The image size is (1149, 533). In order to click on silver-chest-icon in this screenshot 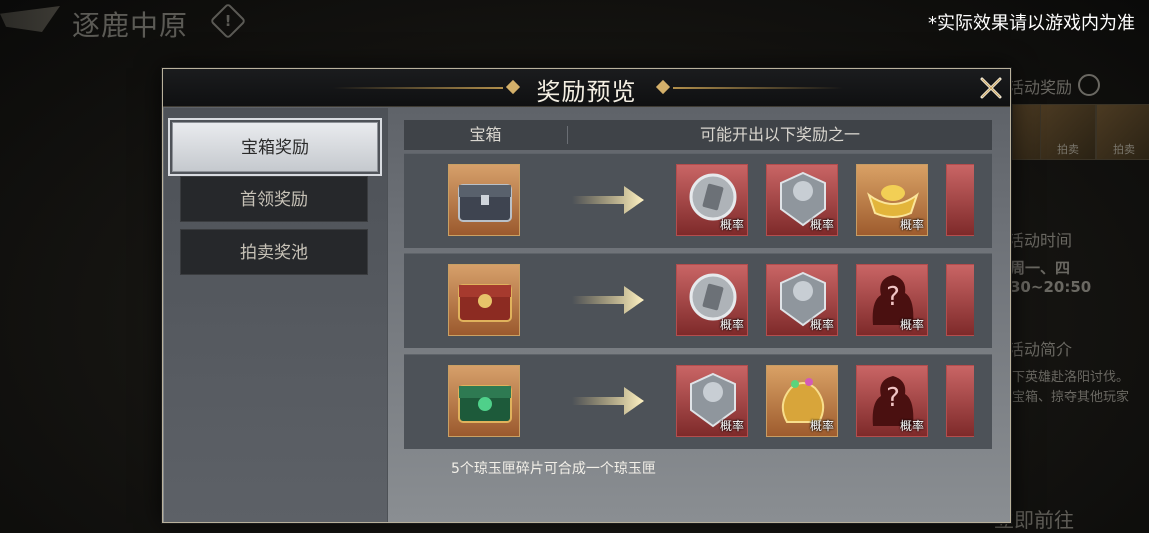, I will do `click(484, 200)`.